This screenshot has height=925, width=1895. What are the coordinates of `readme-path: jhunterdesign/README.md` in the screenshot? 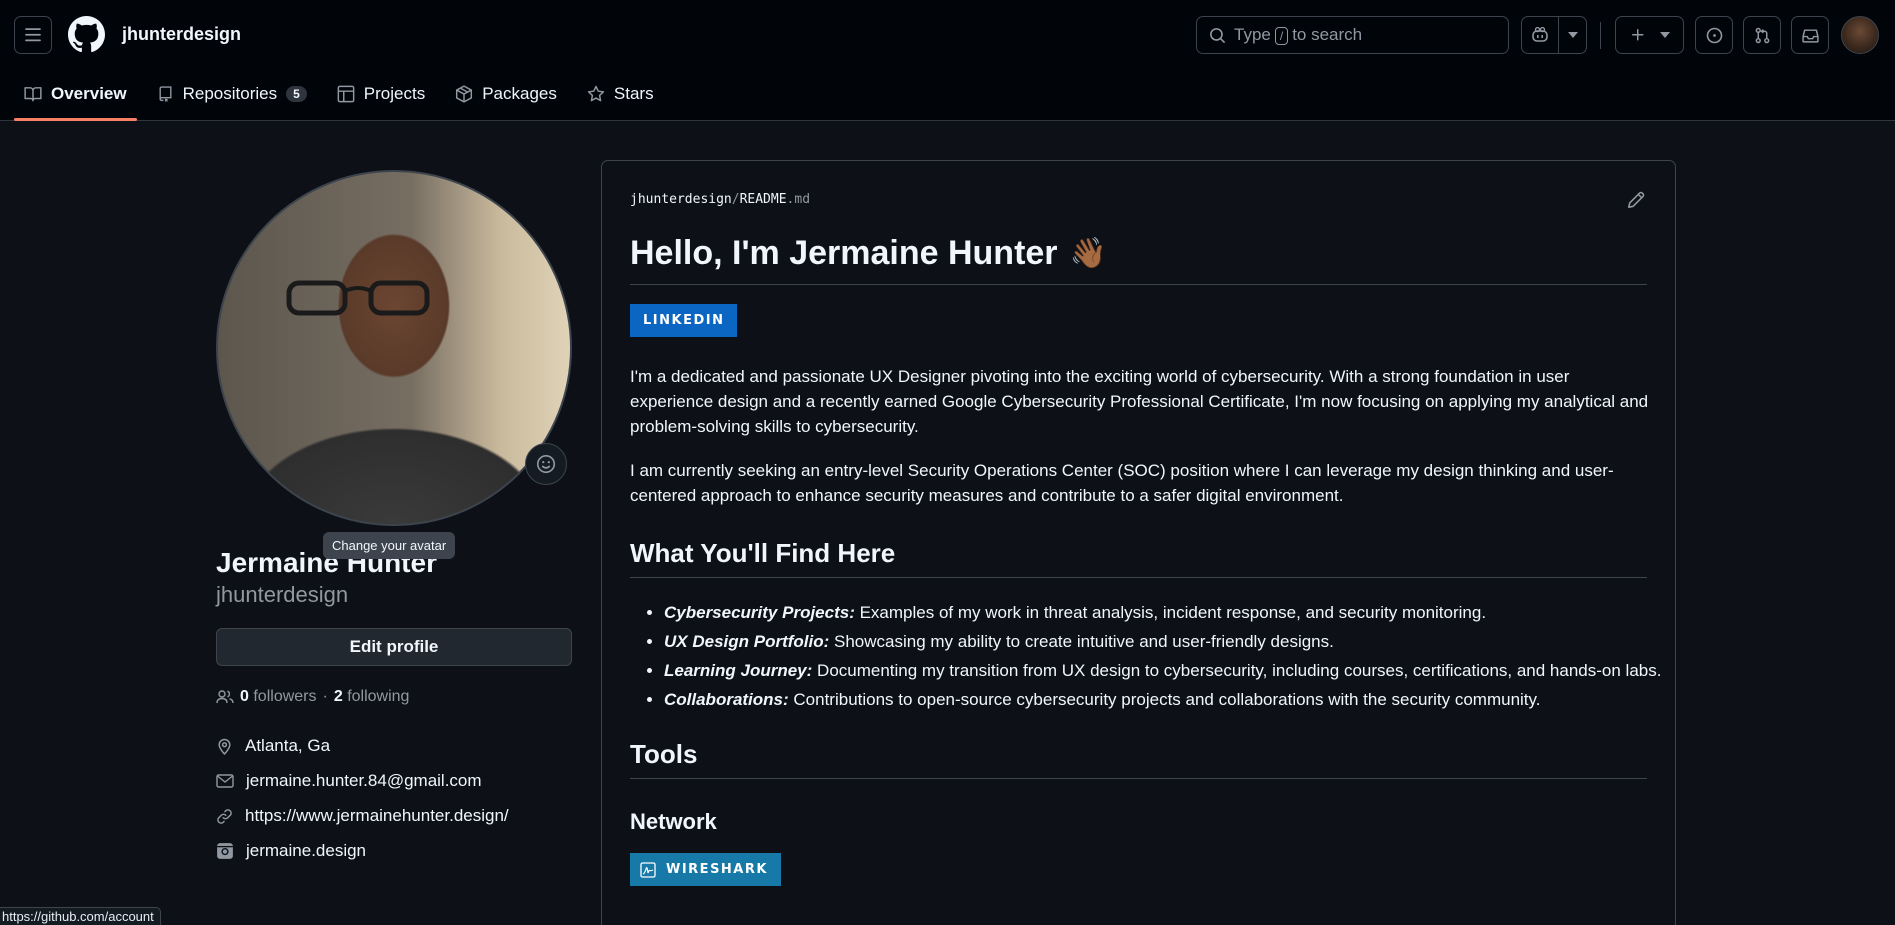 It's located at (720, 199).